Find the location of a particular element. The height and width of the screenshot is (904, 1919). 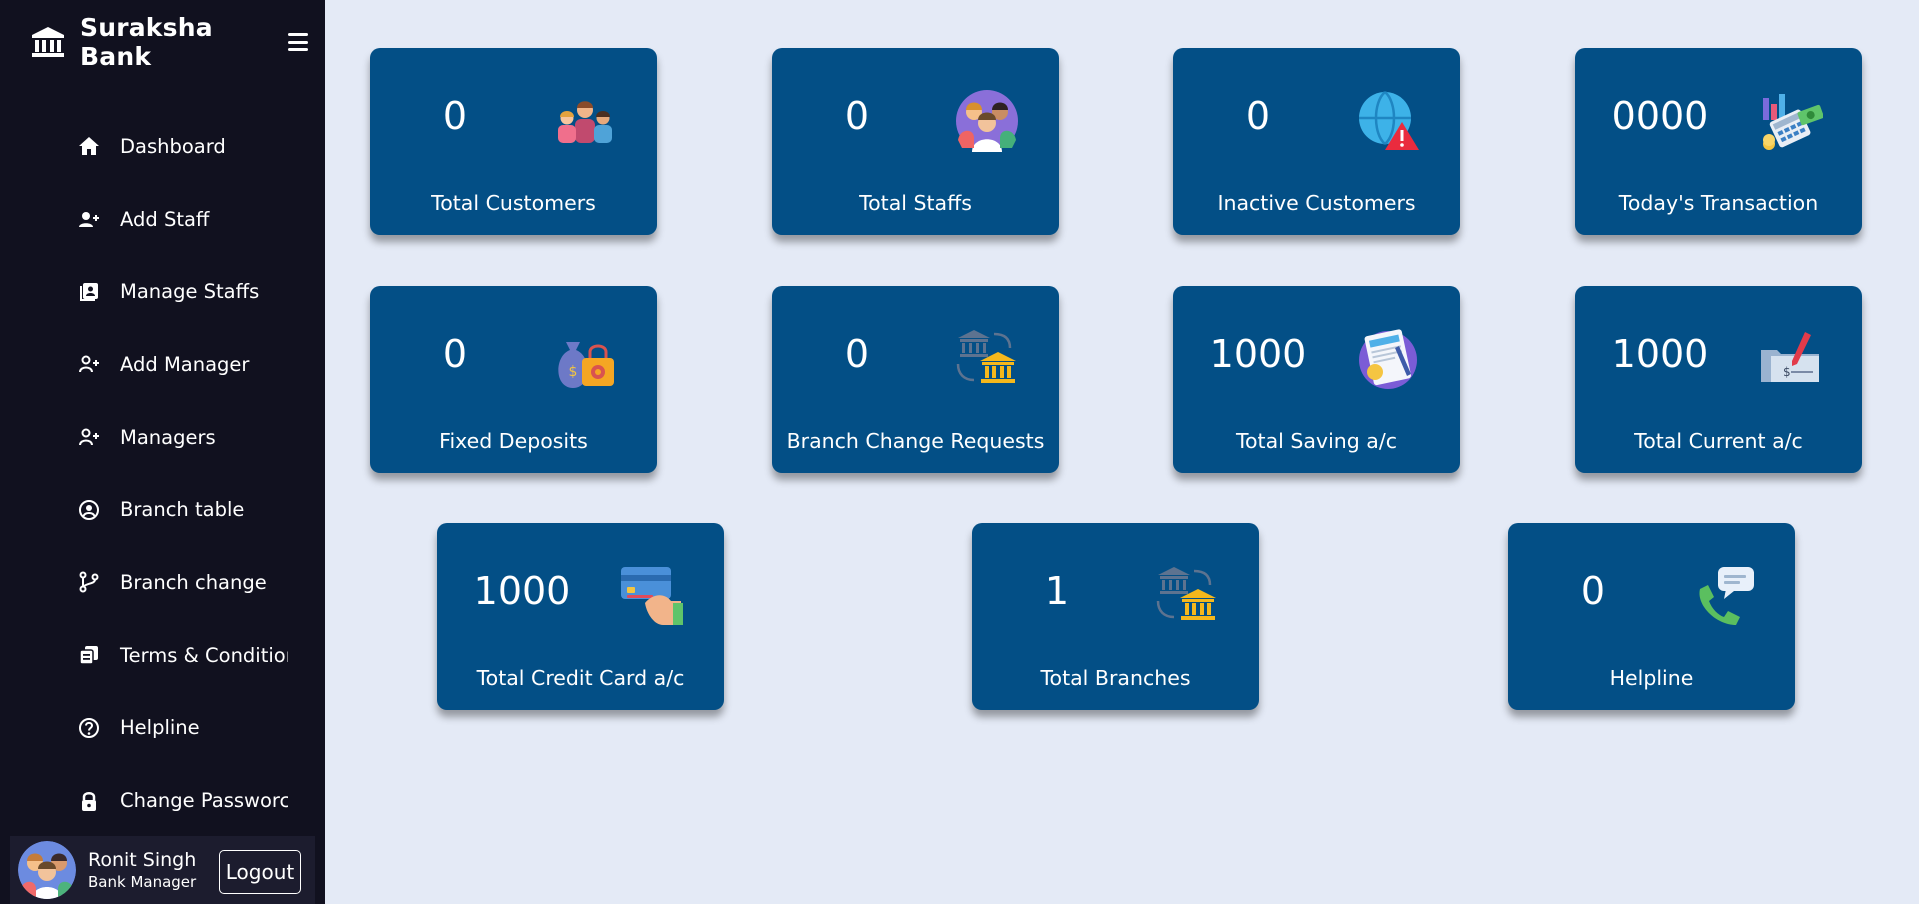

card-label: Inactive Customers is located at coordinates (1316, 203).